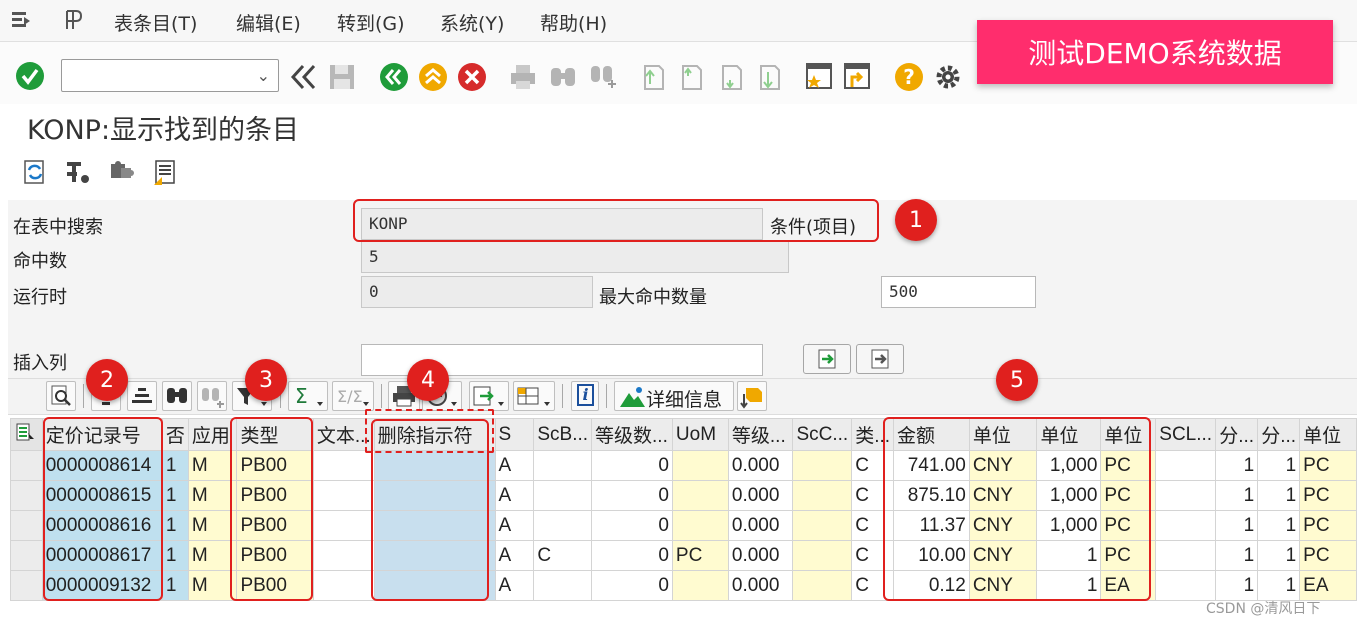 This screenshot has height=627, width=1357. What do you see at coordinates (472, 77) in the screenshot?
I see `cancel-icon` at bounding box center [472, 77].